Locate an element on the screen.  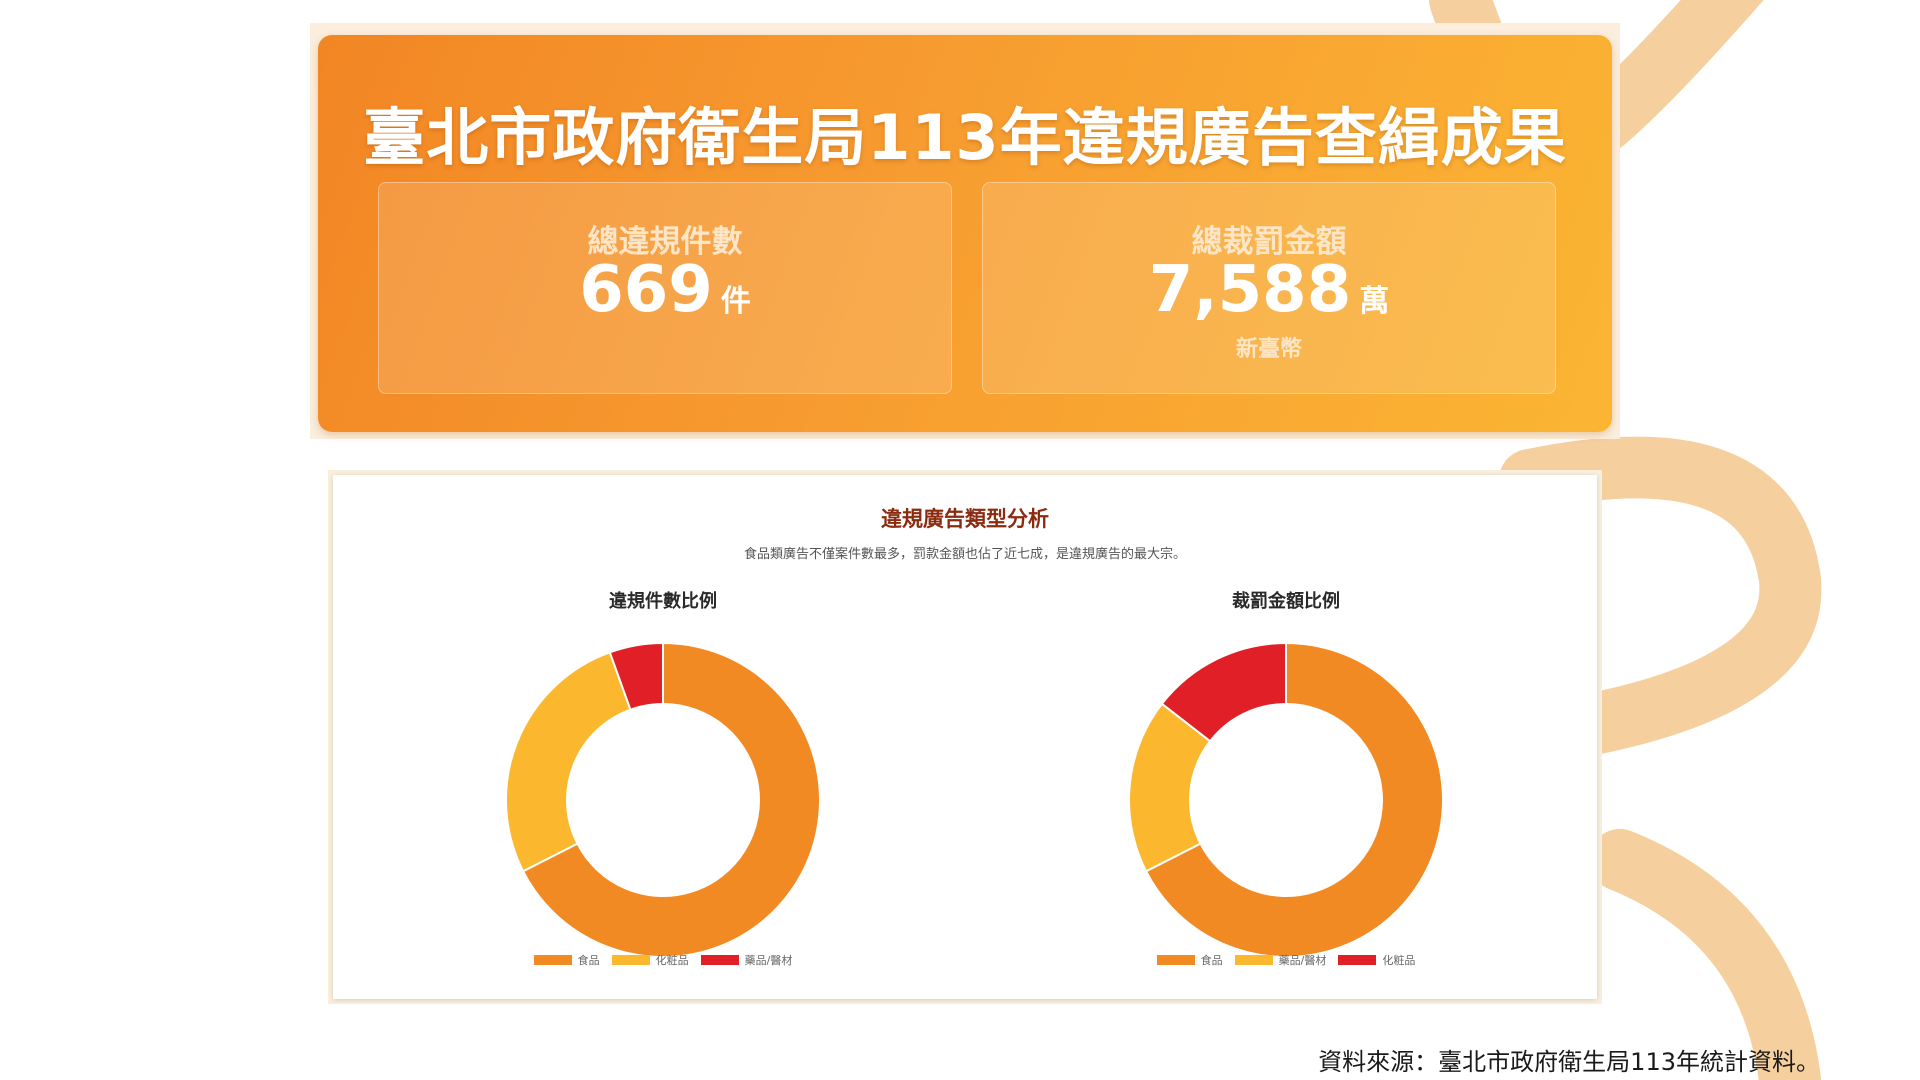
page-title: 臺北市政府衛生局113年違規廣告查緝成果 is located at coordinates (965, 137).